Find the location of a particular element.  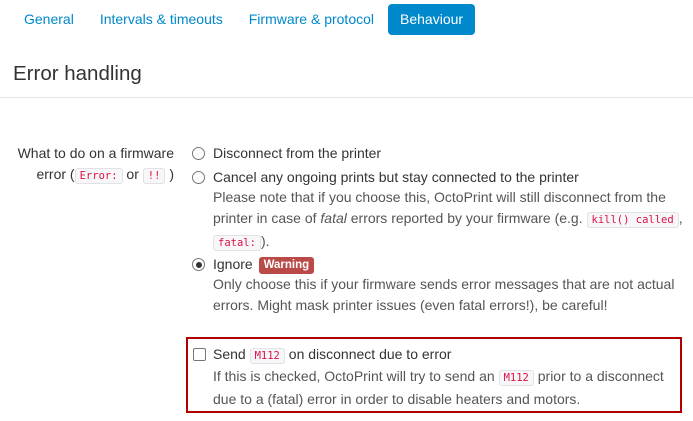

tab-general: General is located at coordinates (49, 19).